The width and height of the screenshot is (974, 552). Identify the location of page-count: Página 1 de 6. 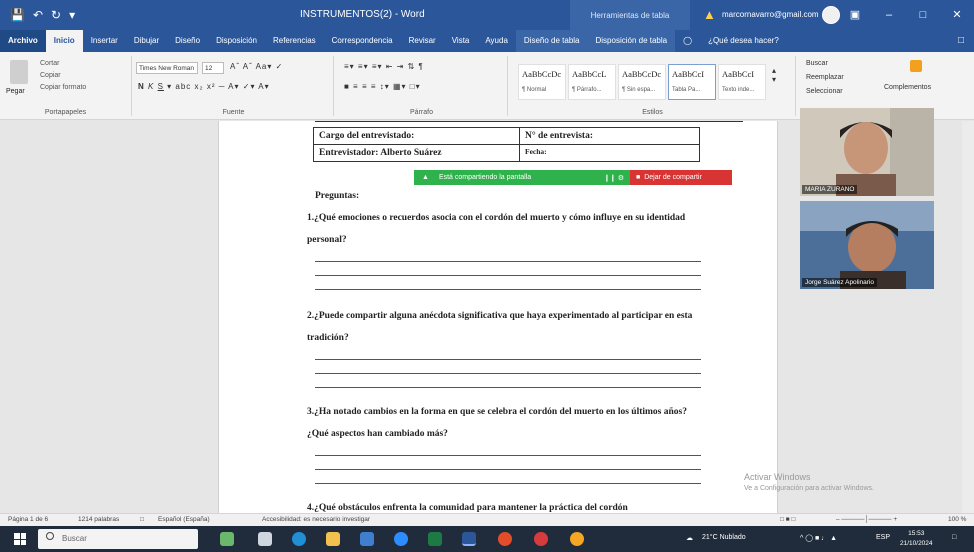
(28, 519).